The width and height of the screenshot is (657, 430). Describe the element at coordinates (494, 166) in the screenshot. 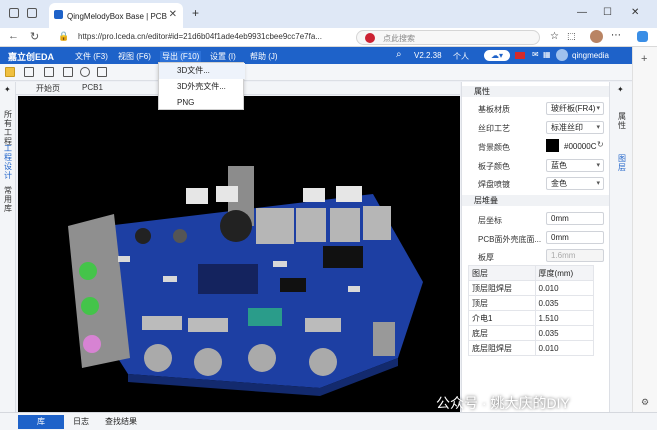

I see `field-label: 板子颜色` at that location.